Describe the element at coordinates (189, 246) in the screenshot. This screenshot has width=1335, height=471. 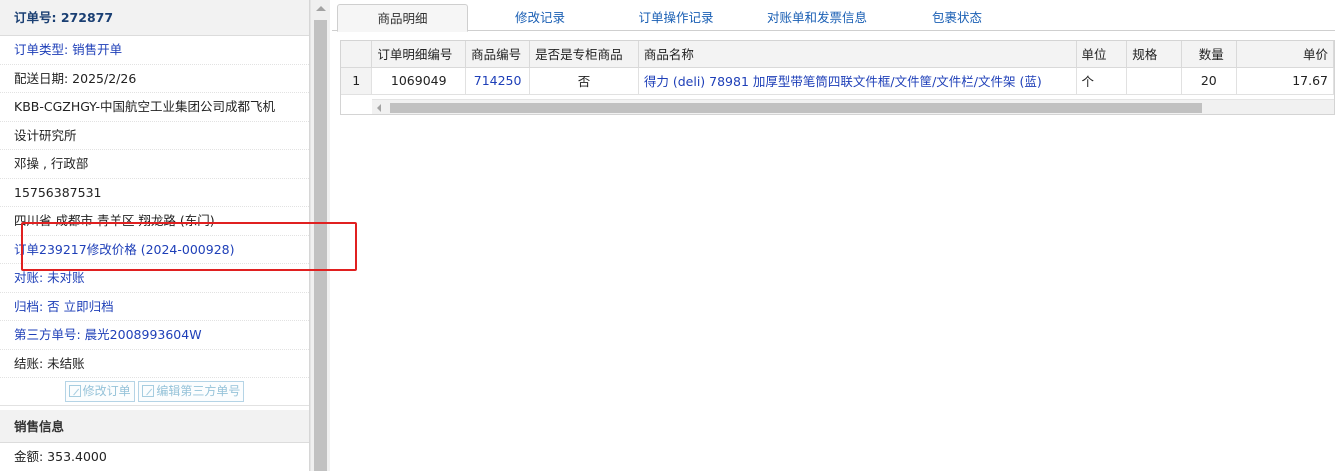
I see `red-highlight-box` at that location.